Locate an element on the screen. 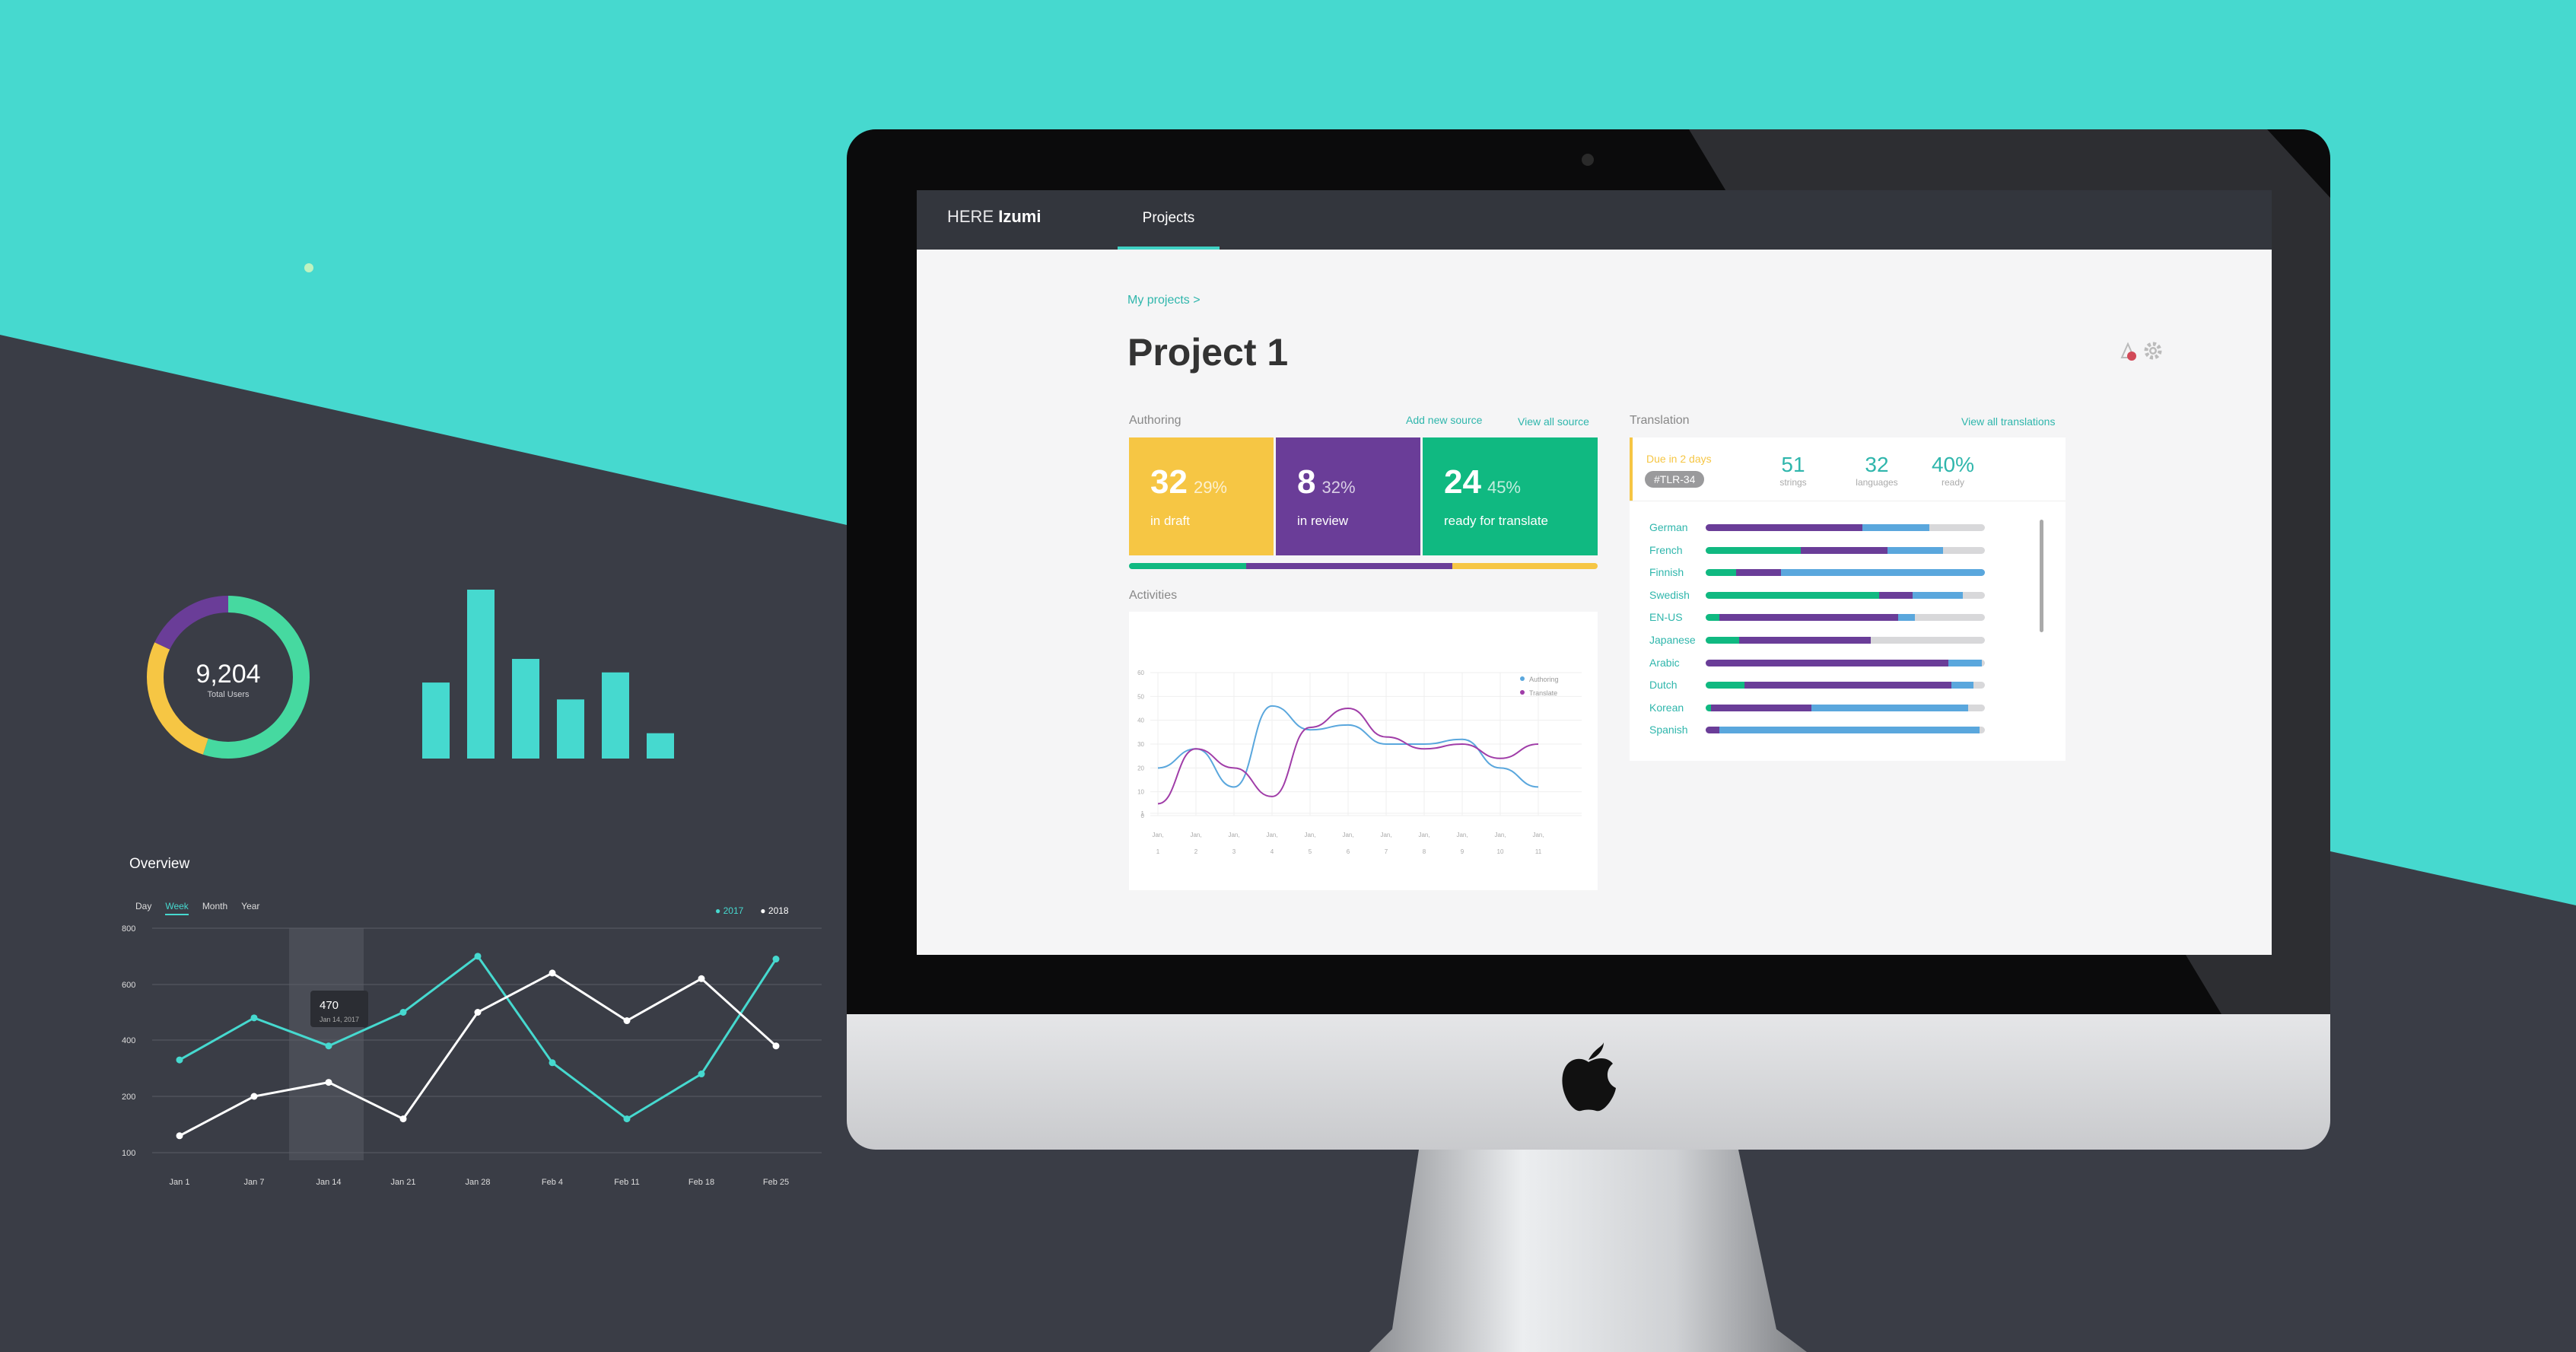 Image resolution: width=2576 pixels, height=1352 pixels. y-tick-label: 20 is located at coordinates (1140, 768).